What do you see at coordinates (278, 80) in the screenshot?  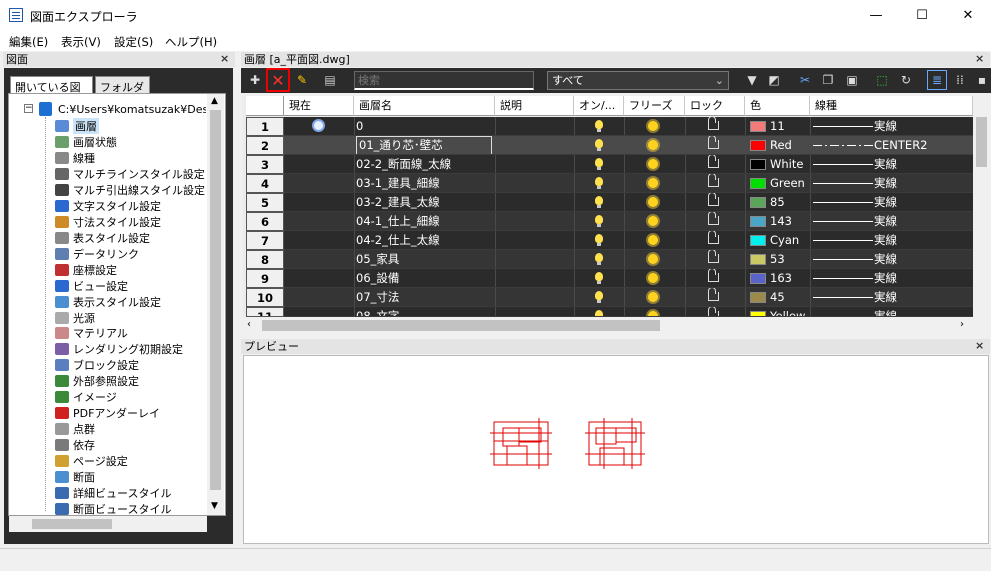 I see `delete-layer-icon: ✕` at bounding box center [278, 80].